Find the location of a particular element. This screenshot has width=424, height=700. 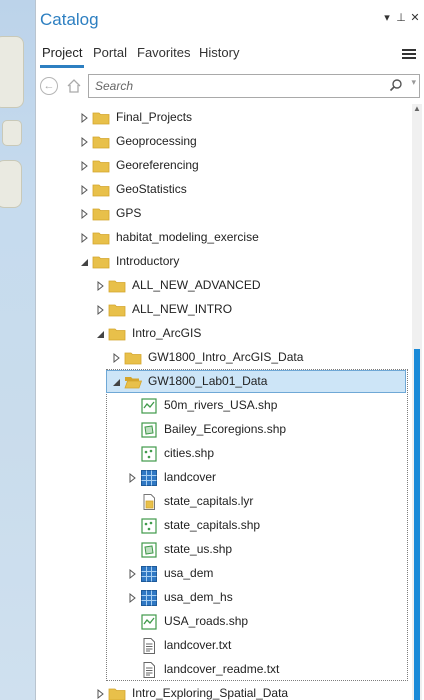

tree-item: USA_roads.shp is located at coordinates (222, 622).